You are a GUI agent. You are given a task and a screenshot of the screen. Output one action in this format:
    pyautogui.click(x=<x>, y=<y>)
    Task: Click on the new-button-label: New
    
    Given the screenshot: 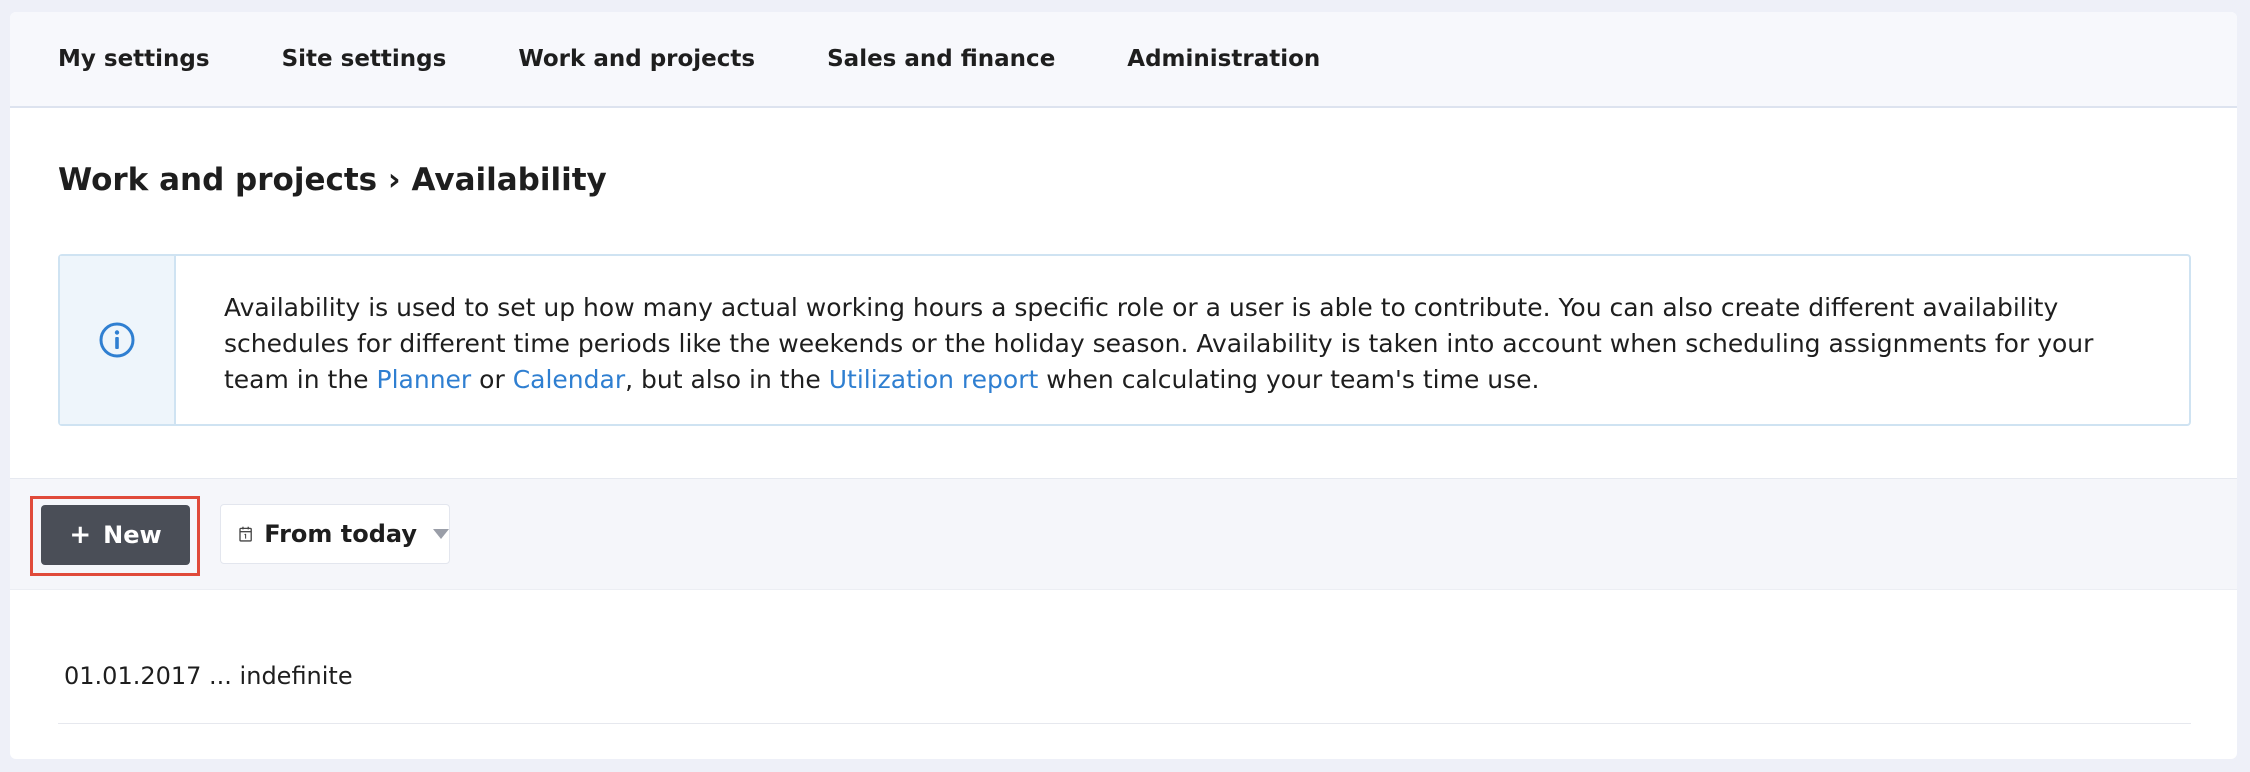 What is the action you would take?
    pyautogui.click(x=132, y=535)
    